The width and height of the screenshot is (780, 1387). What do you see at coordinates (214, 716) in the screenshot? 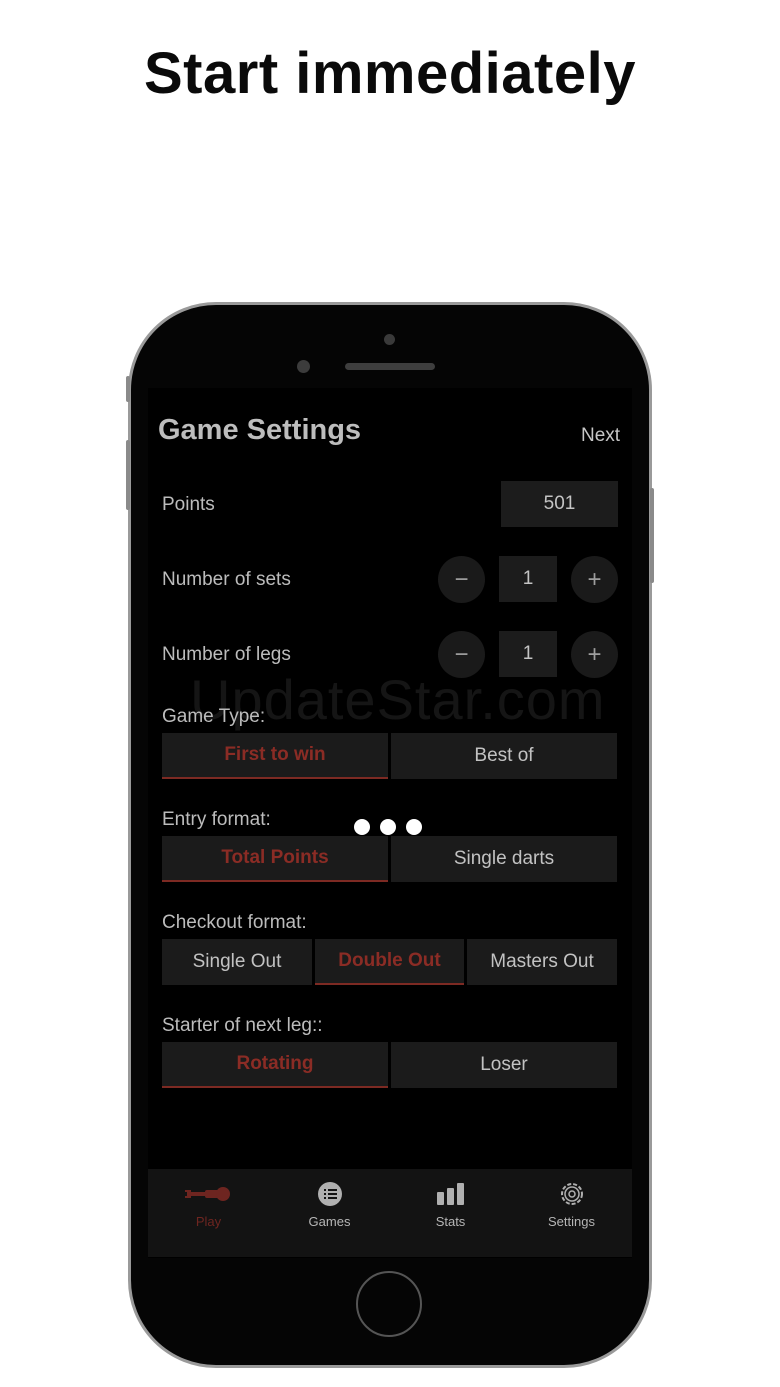
I see `game-type-label: Game Type:` at bounding box center [214, 716].